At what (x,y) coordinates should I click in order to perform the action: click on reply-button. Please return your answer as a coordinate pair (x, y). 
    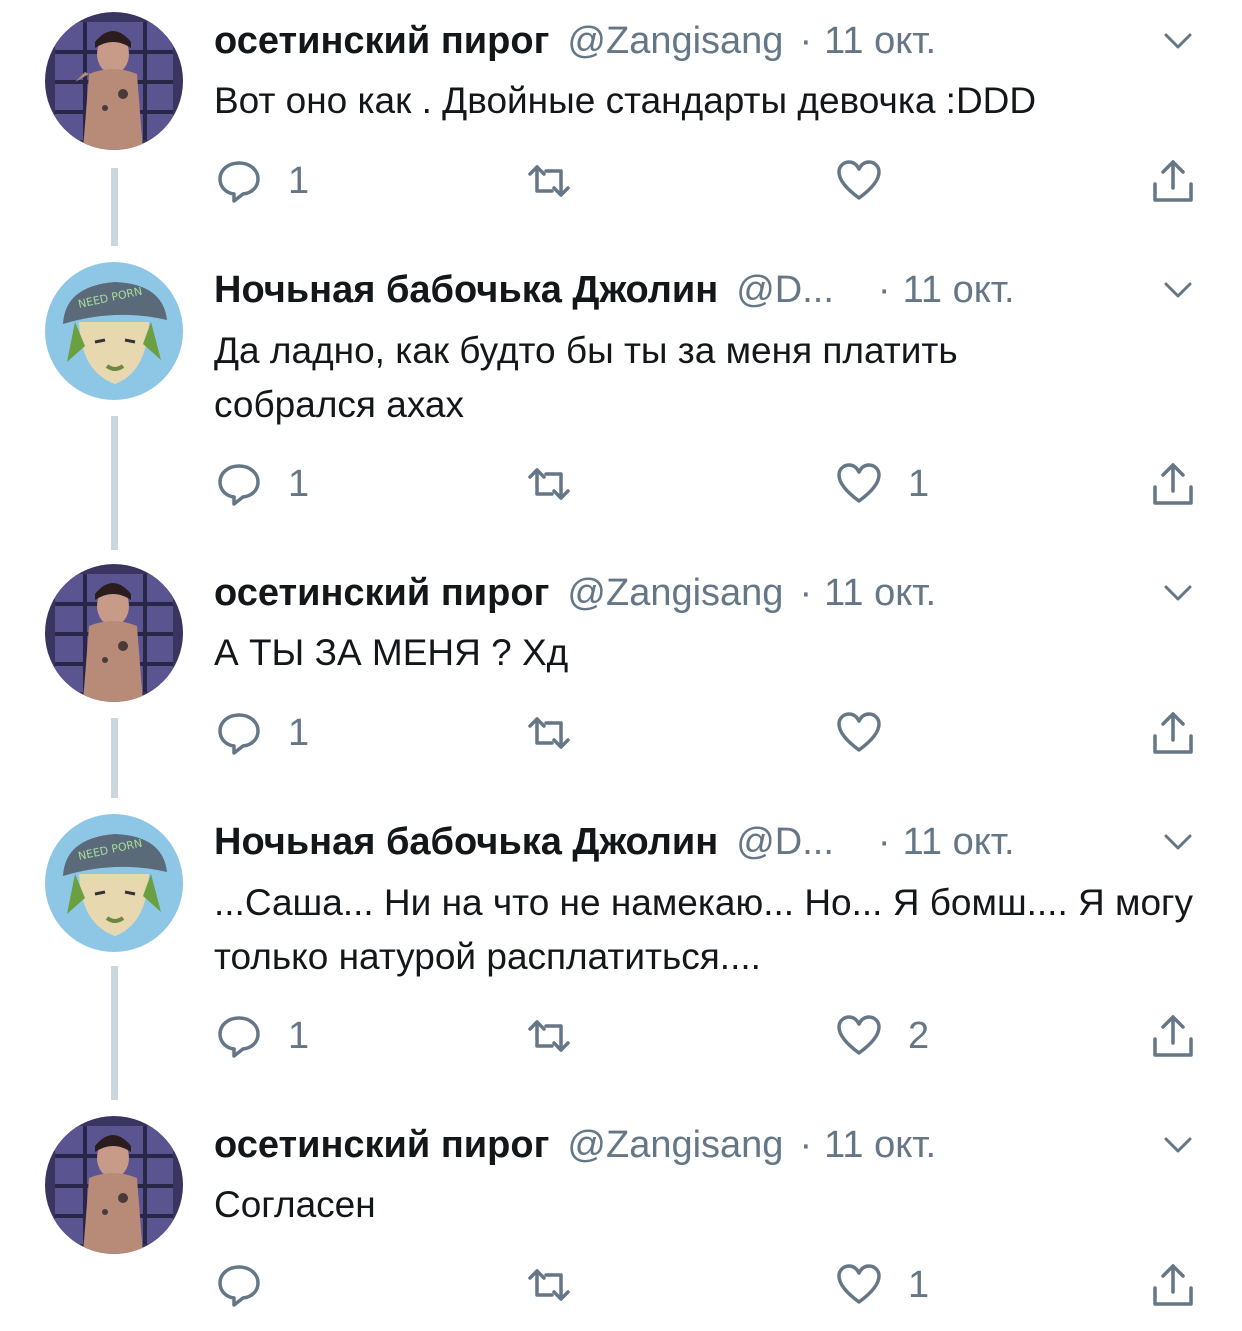
    Looking at the image, I should click on (252, 1285).